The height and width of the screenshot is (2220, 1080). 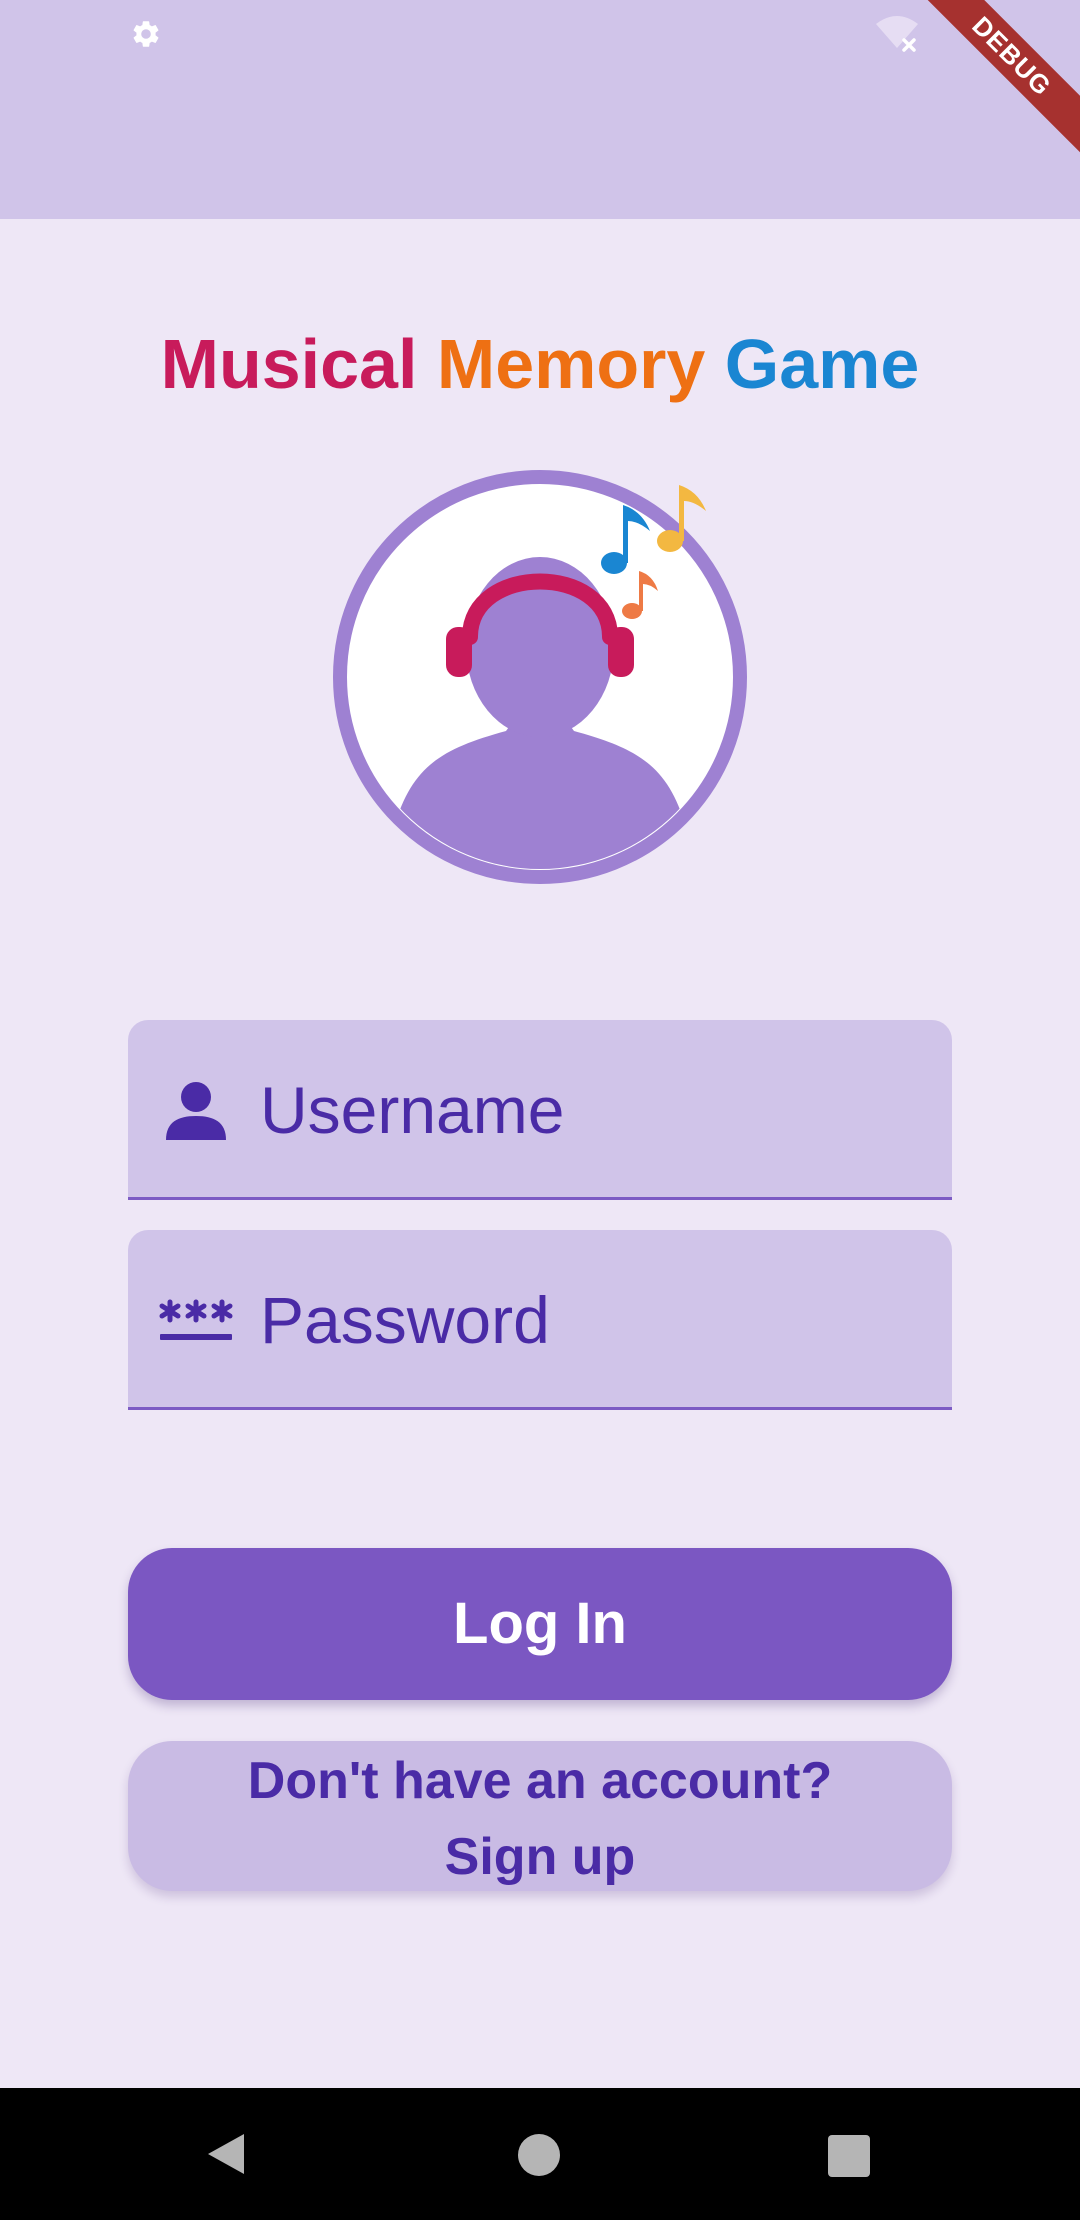 I want to click on username-field, so click(x=540, y=1110).